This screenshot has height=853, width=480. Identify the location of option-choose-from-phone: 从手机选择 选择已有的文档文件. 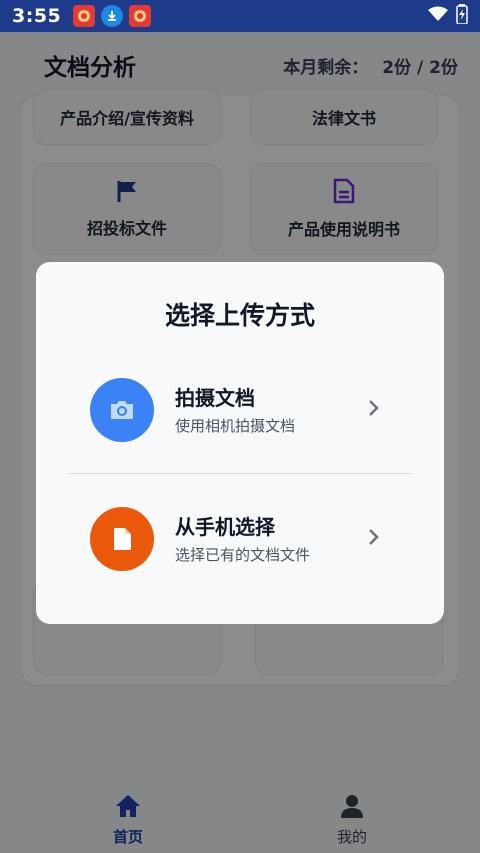
(240, 539).